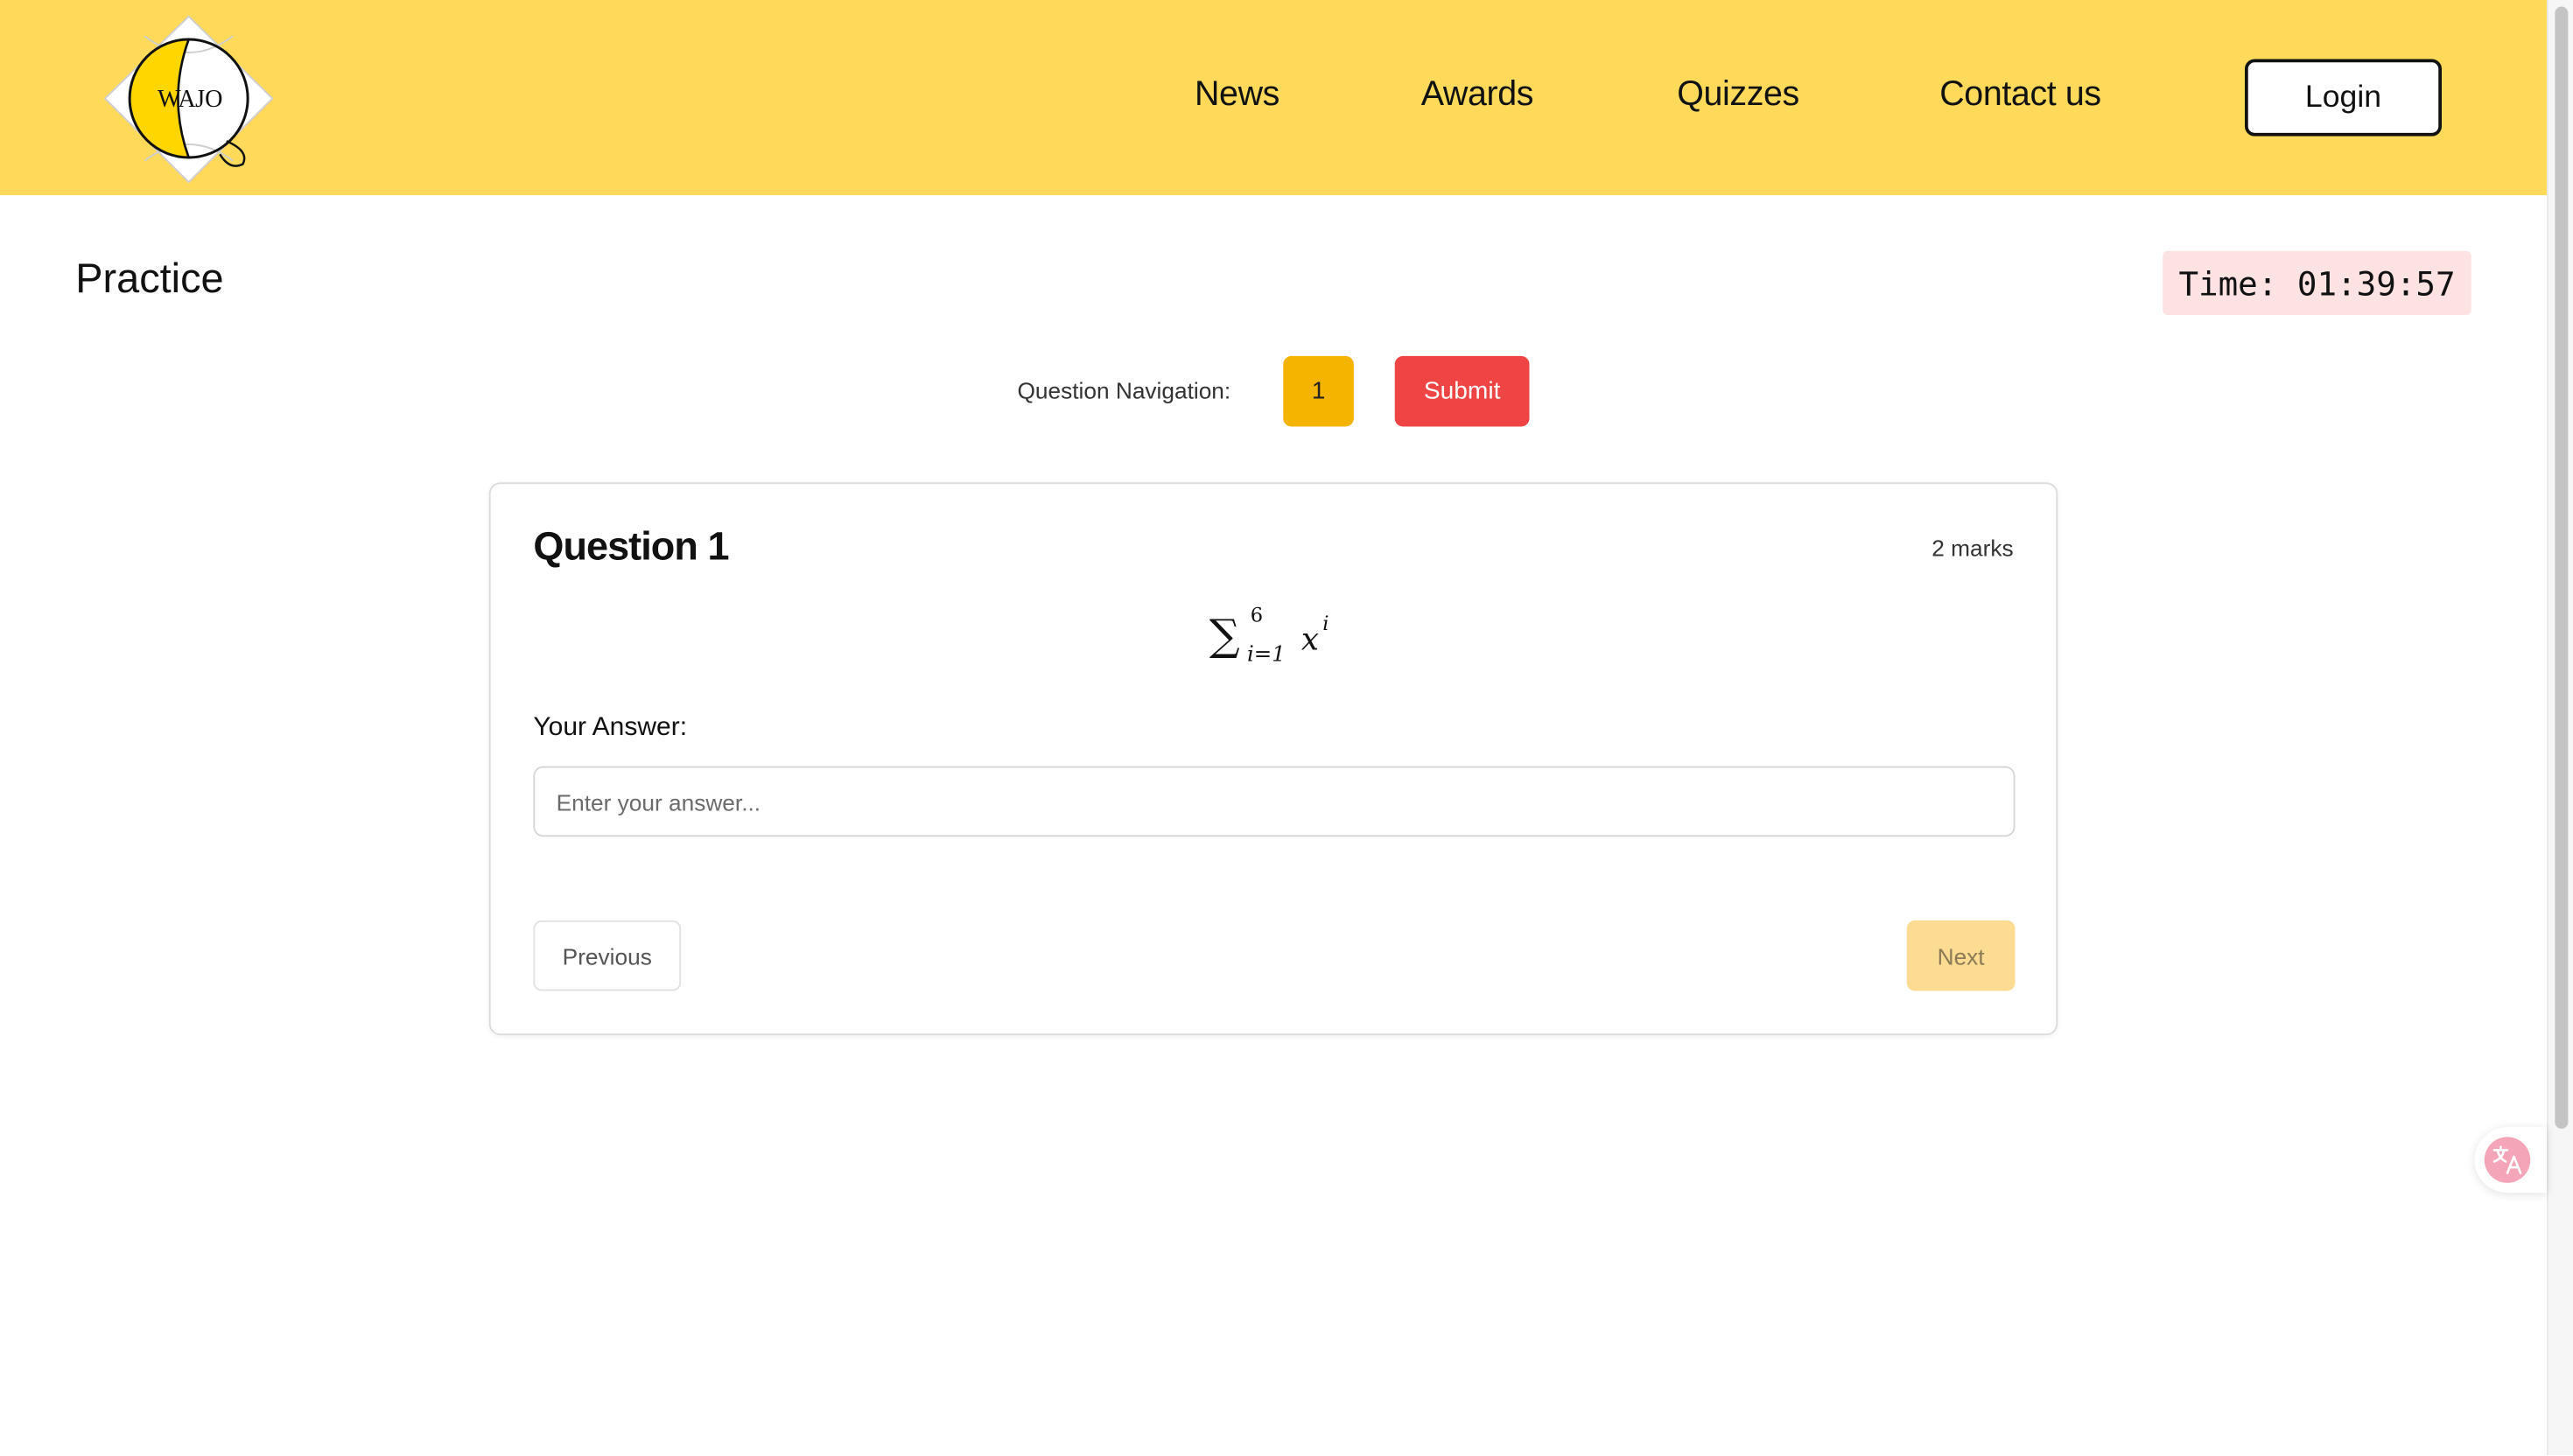 This screenshot has height=1456, width=2573. Describe the element at coordinates (1325, 623) in the screenshot. I see `formula-exponent: i` at that location.